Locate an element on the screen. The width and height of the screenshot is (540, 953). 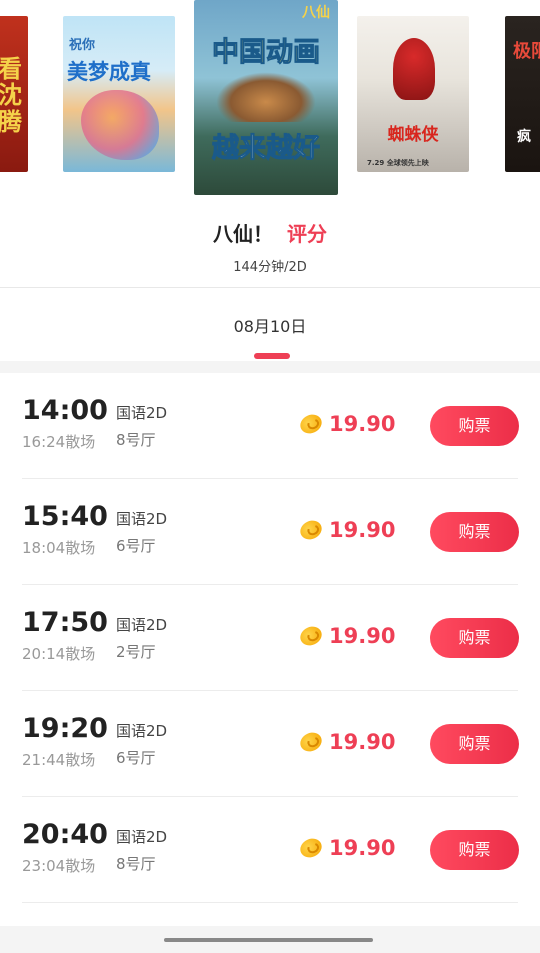
divider is located at coordinates (270, 287).